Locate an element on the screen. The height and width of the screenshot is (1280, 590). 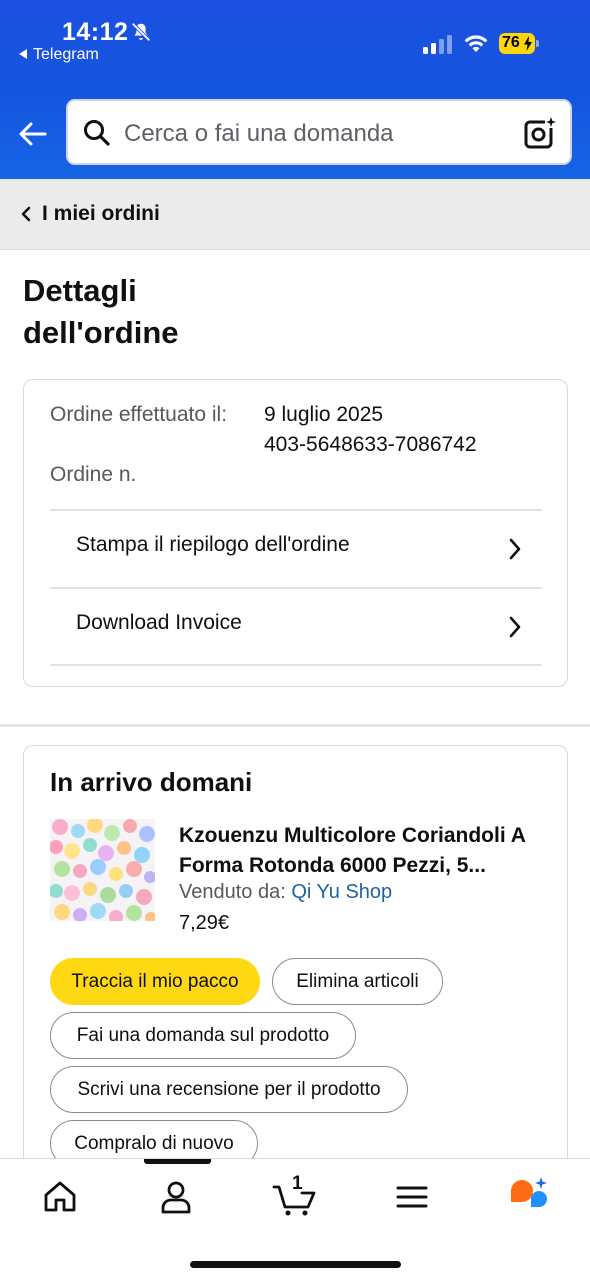
section-separator is located at coordinates (295, 725).